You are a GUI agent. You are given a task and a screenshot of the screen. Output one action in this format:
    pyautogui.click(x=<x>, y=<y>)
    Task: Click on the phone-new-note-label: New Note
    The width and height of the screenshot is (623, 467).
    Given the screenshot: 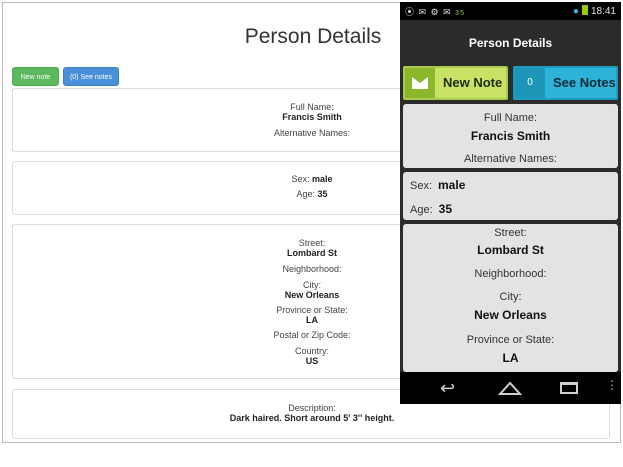 What is the action you would take?
    pyautogui.click(x=473, y=82)
    